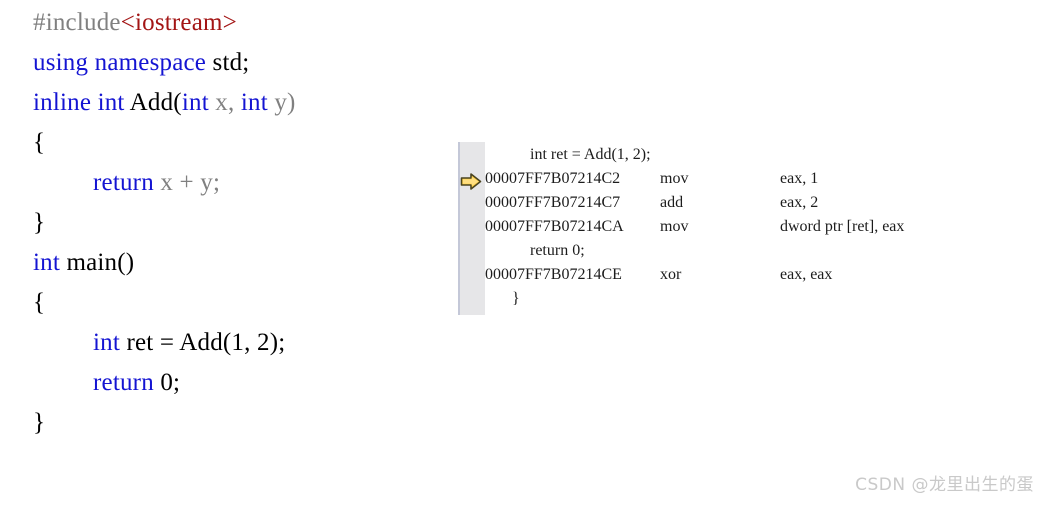 Image resolution: width=1048 pixels, height=509 pixels. Describe the element at coordinates (231, 62) in the screenshot. I see `code-token: std;` at that location.